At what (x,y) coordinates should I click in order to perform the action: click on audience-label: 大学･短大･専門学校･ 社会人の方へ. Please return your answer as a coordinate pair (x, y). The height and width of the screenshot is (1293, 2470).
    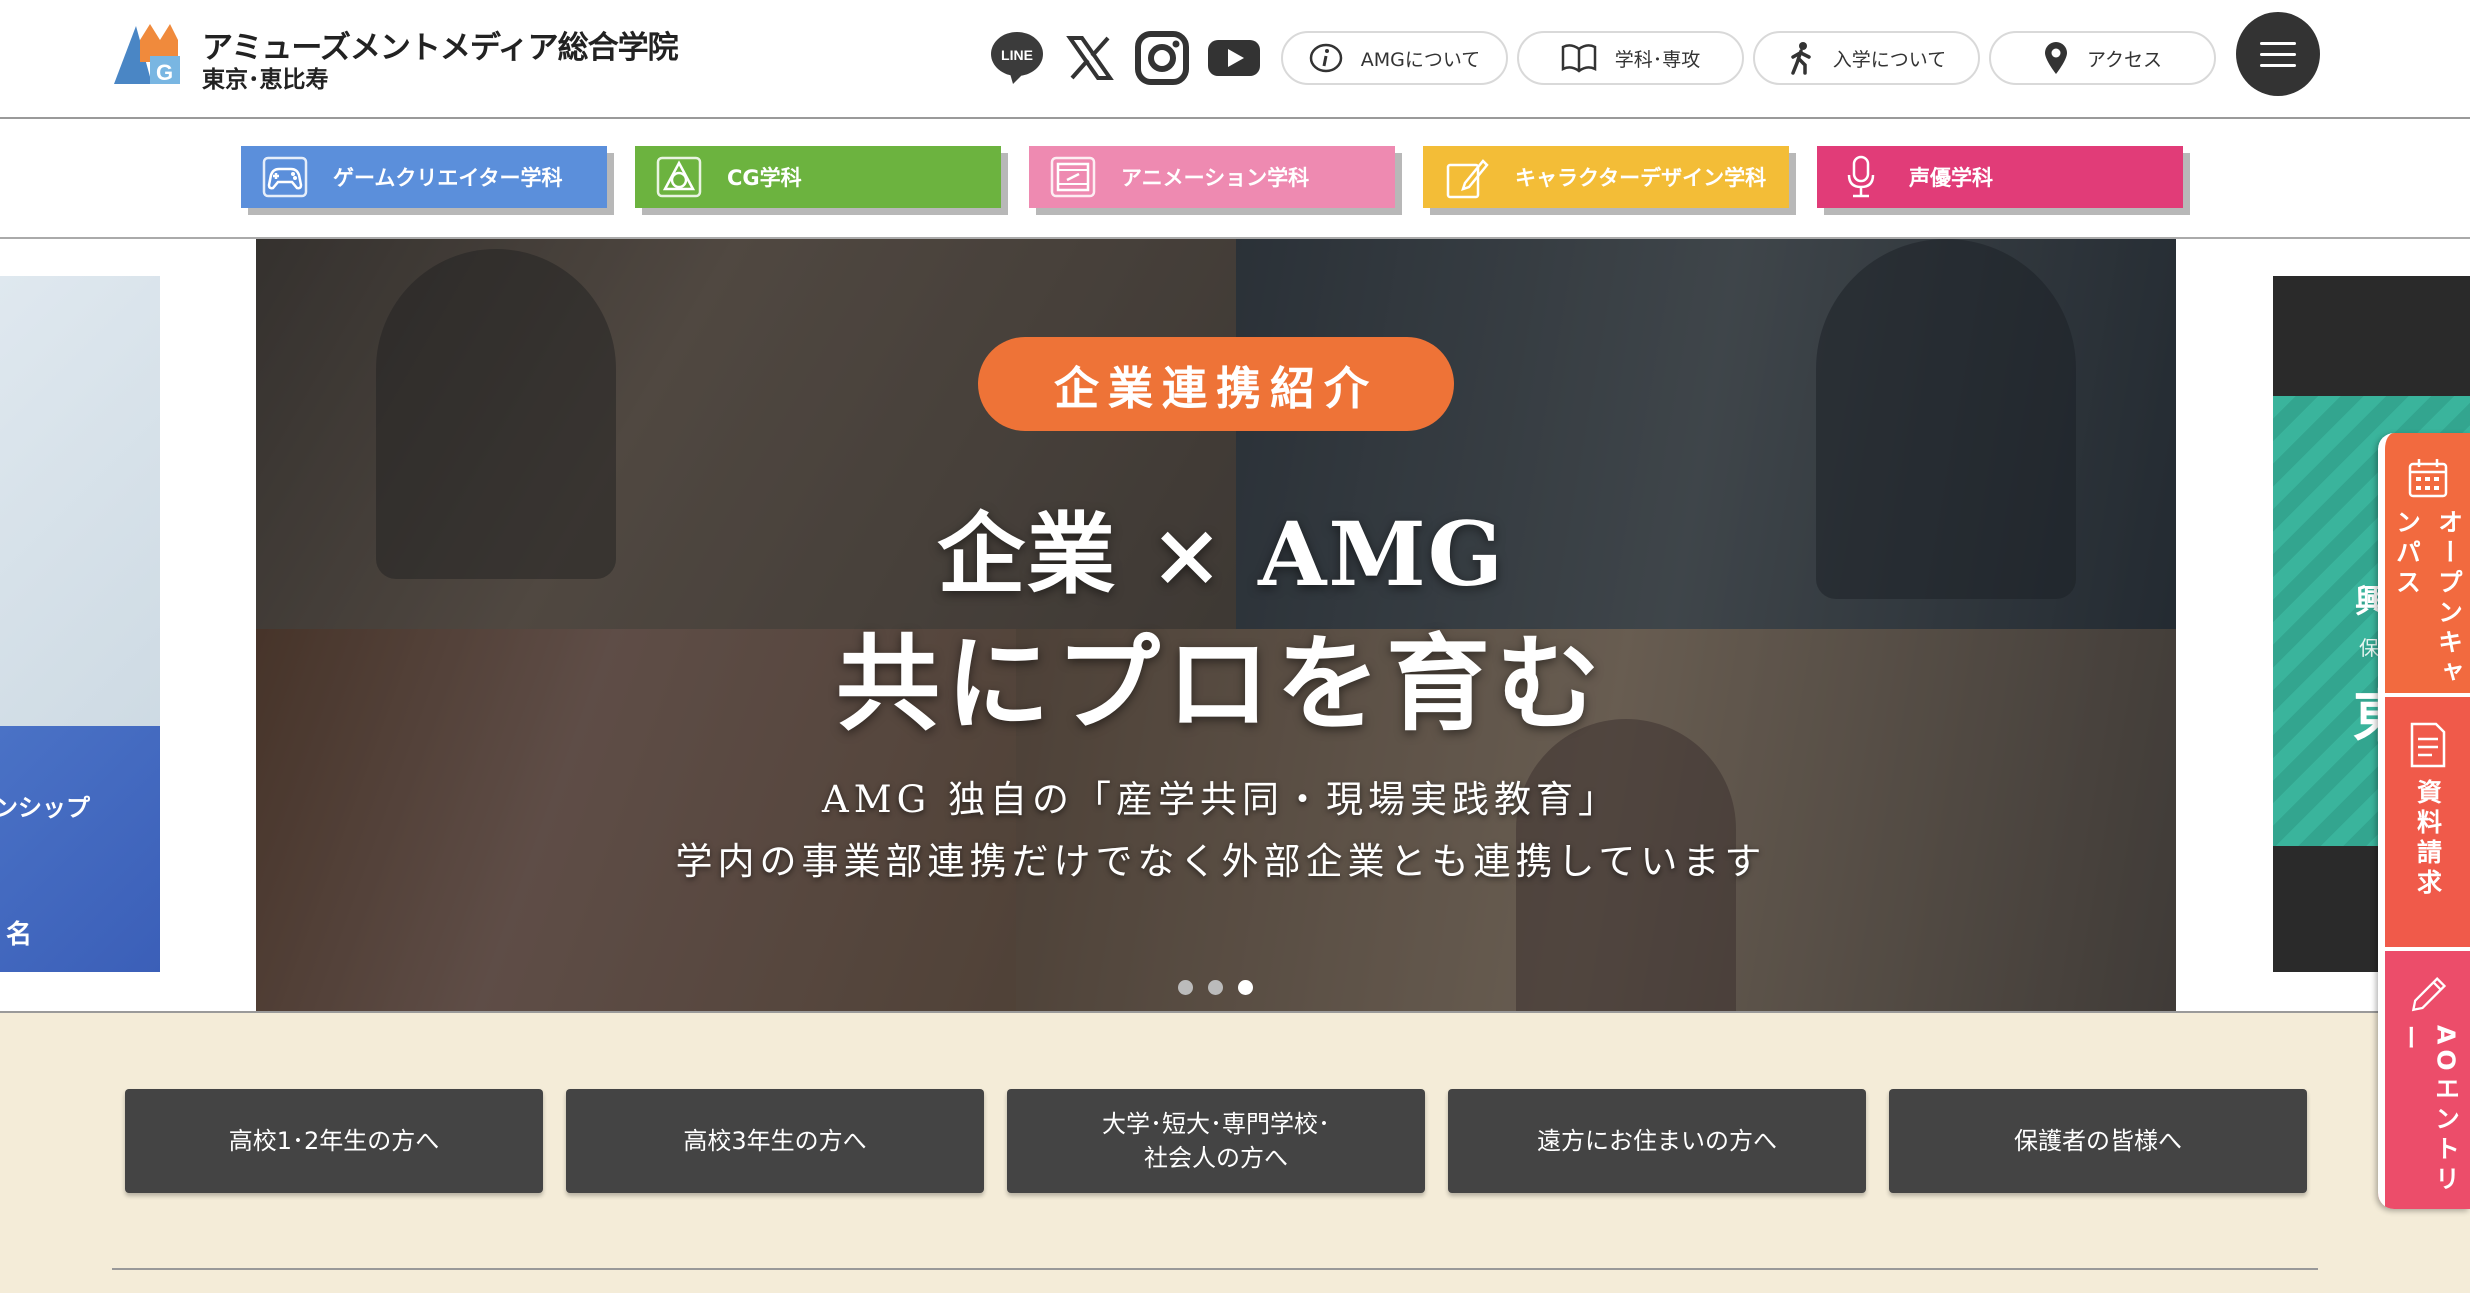
    Looking at the image, I should click on (1216, 1141).